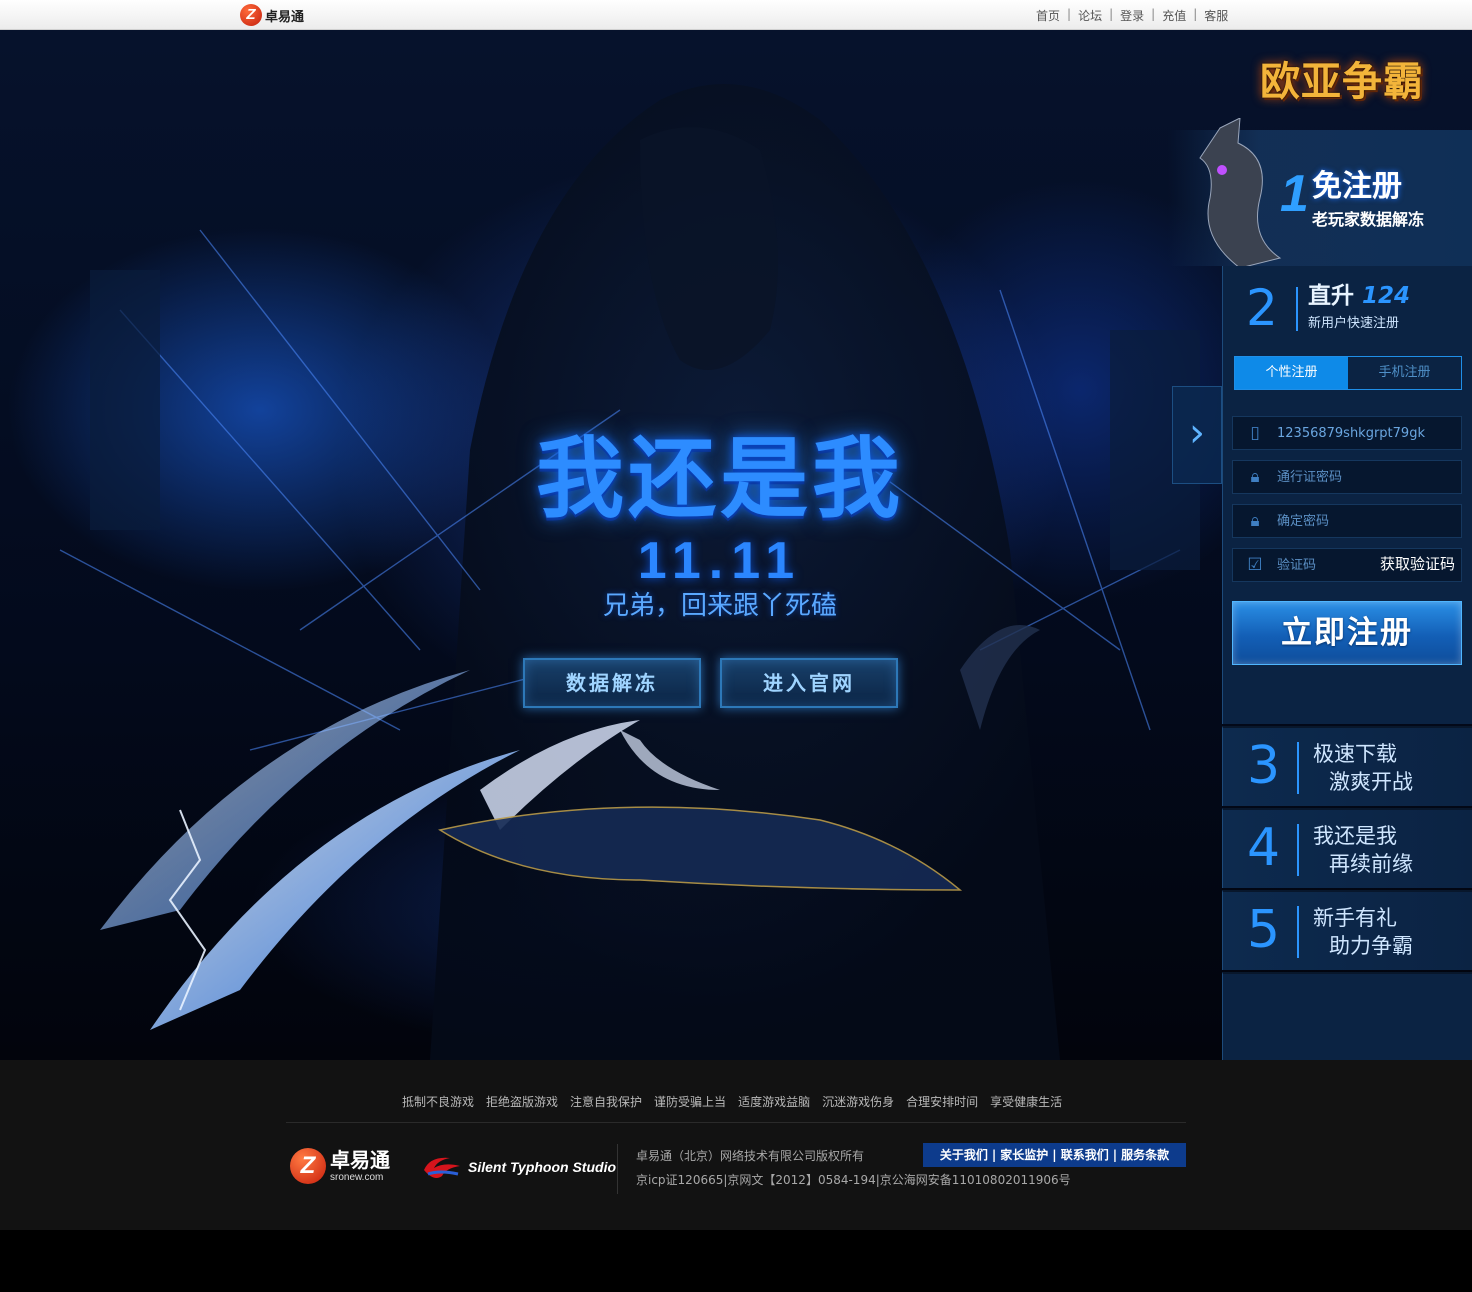  What do you see at coordinates (1351, 433) in the screenshot?
I see `username-value: 12356879shkgrpt79gk` at bounding box center [1351, 433].